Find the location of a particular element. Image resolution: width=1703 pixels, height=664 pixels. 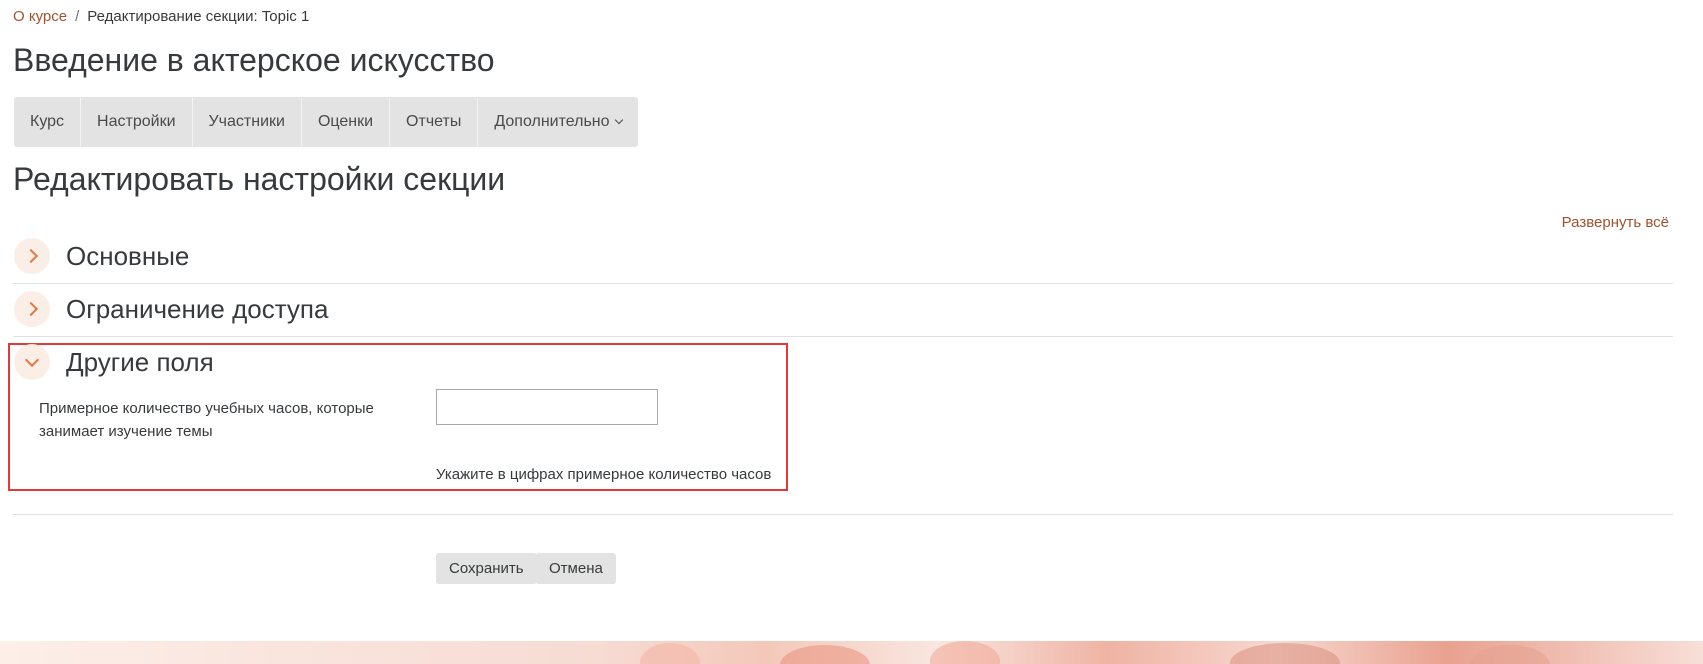

expand-all-link: Развернуть всё is located at coordinates (1615, 222).